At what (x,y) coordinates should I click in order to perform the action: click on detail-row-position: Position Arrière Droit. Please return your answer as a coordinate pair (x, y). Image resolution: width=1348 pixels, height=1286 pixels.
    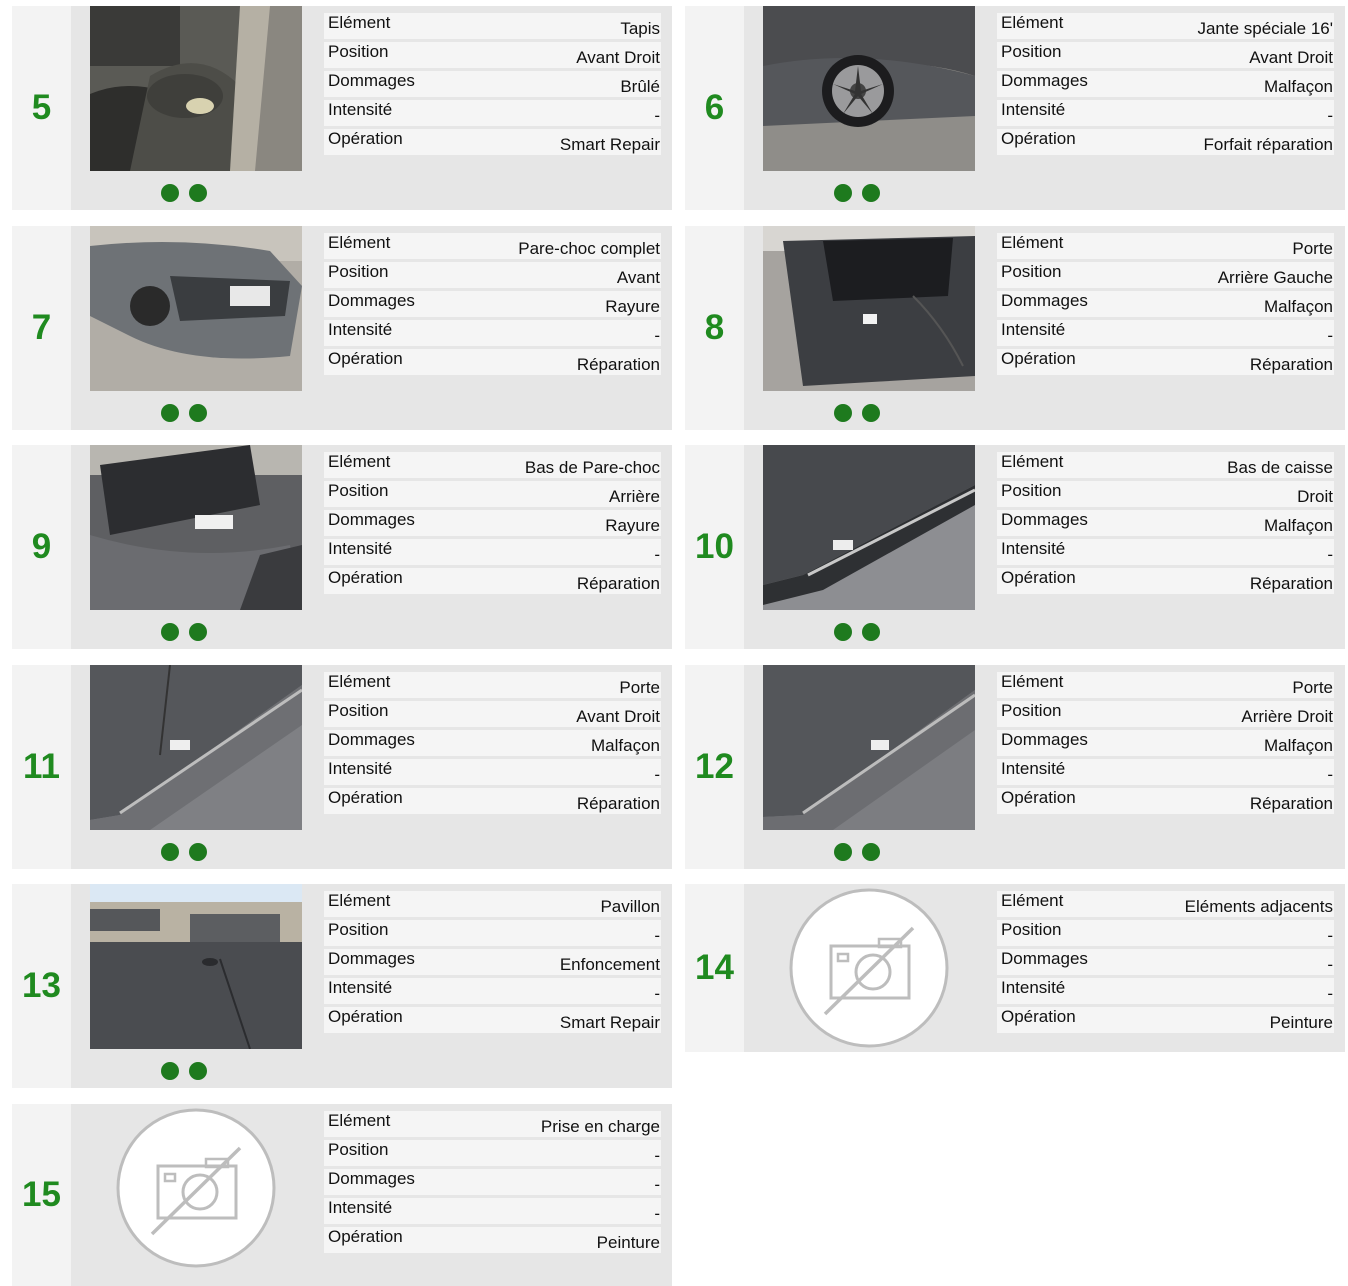
    Looking at the image, I should click on (1165, 714).